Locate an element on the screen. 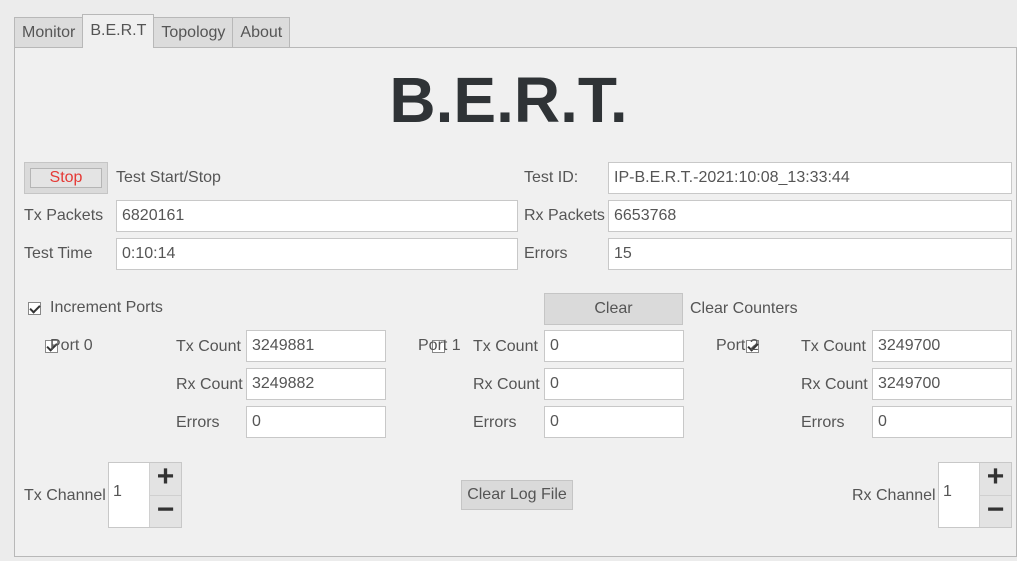 This screenshot has width=1017, height=561. port-0-tx-count-field: 3249881 is located at coordinates (316, 346).